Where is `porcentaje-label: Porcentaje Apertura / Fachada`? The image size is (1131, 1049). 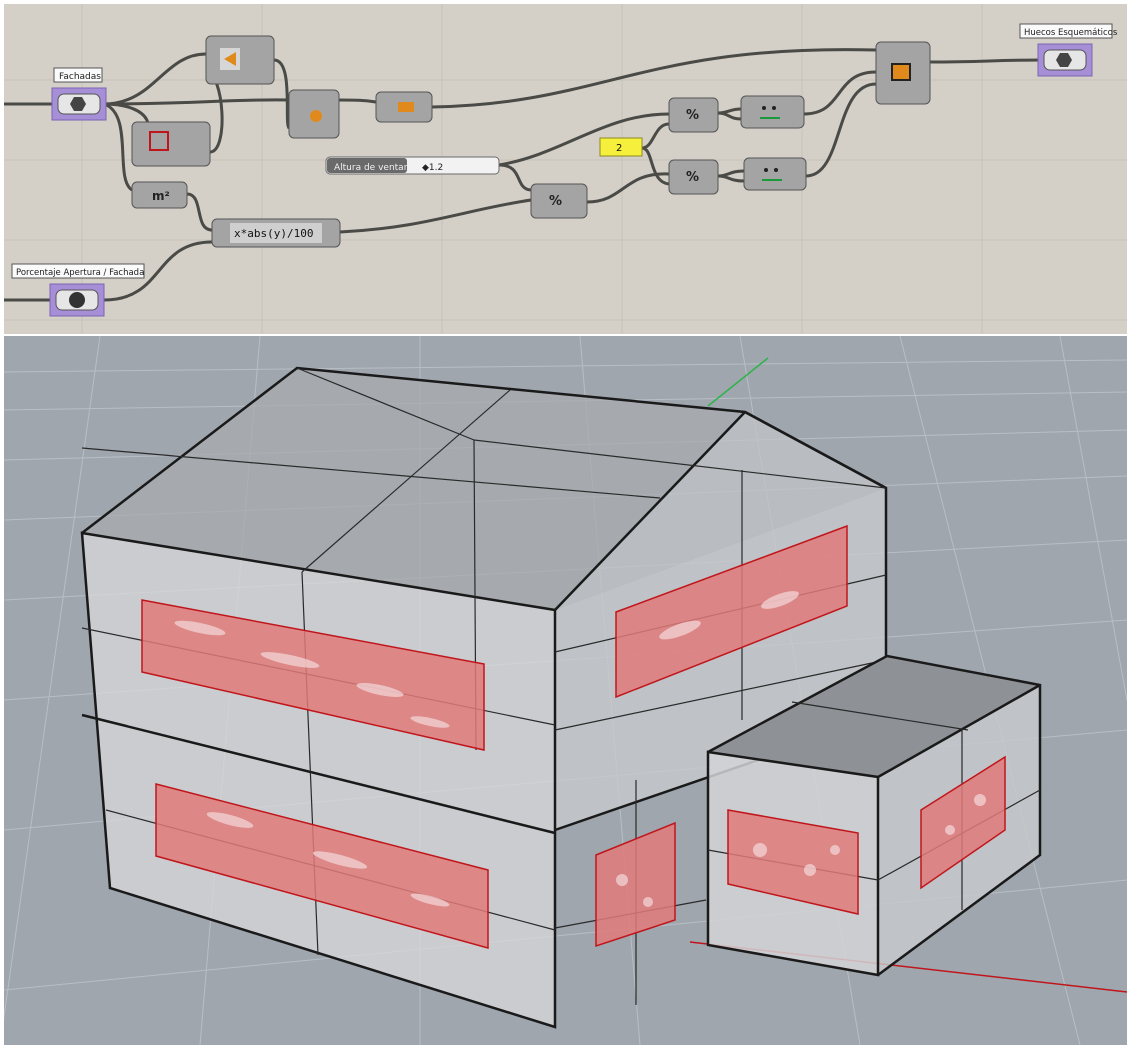 porcentaje-label: Porcentaje Apertura / Fachada is located at coordinates (78, 271).